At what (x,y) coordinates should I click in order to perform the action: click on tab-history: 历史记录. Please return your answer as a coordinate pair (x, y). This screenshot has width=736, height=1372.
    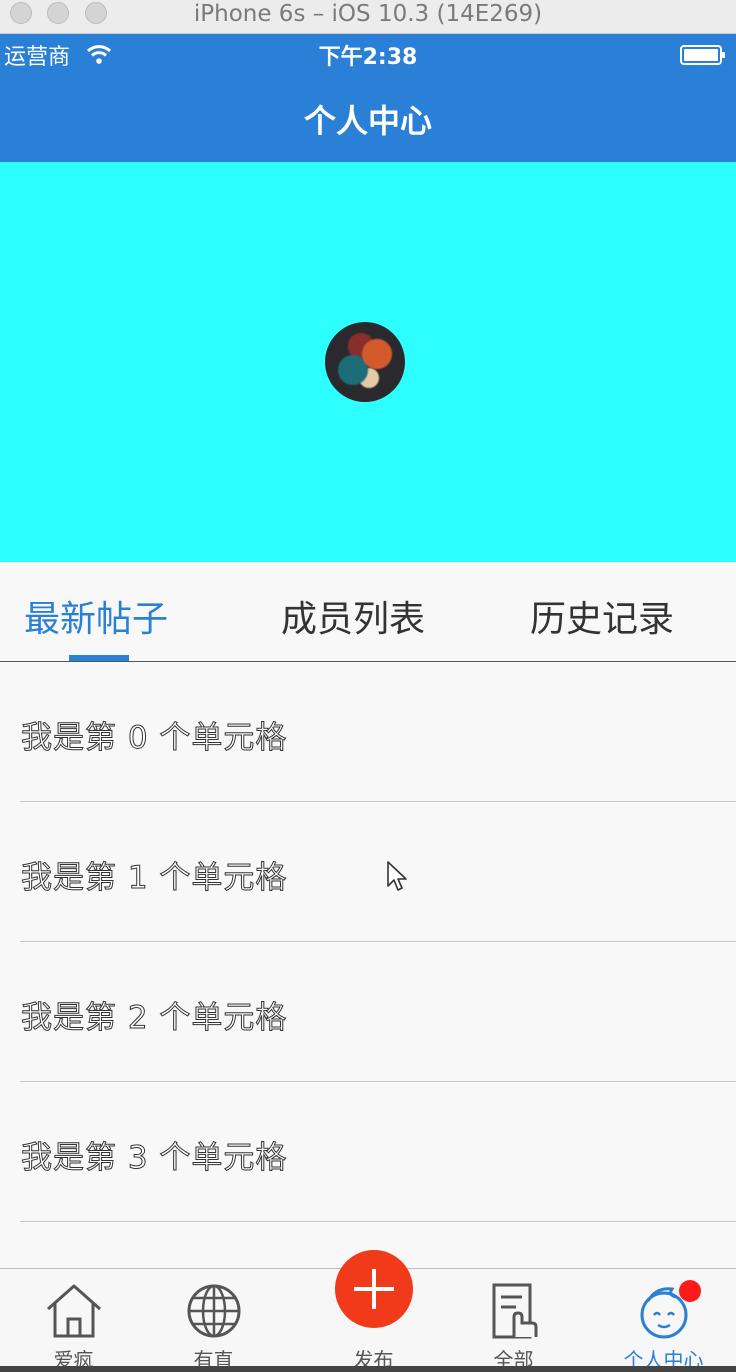
    Looking at the image, I should click on (602, 616).